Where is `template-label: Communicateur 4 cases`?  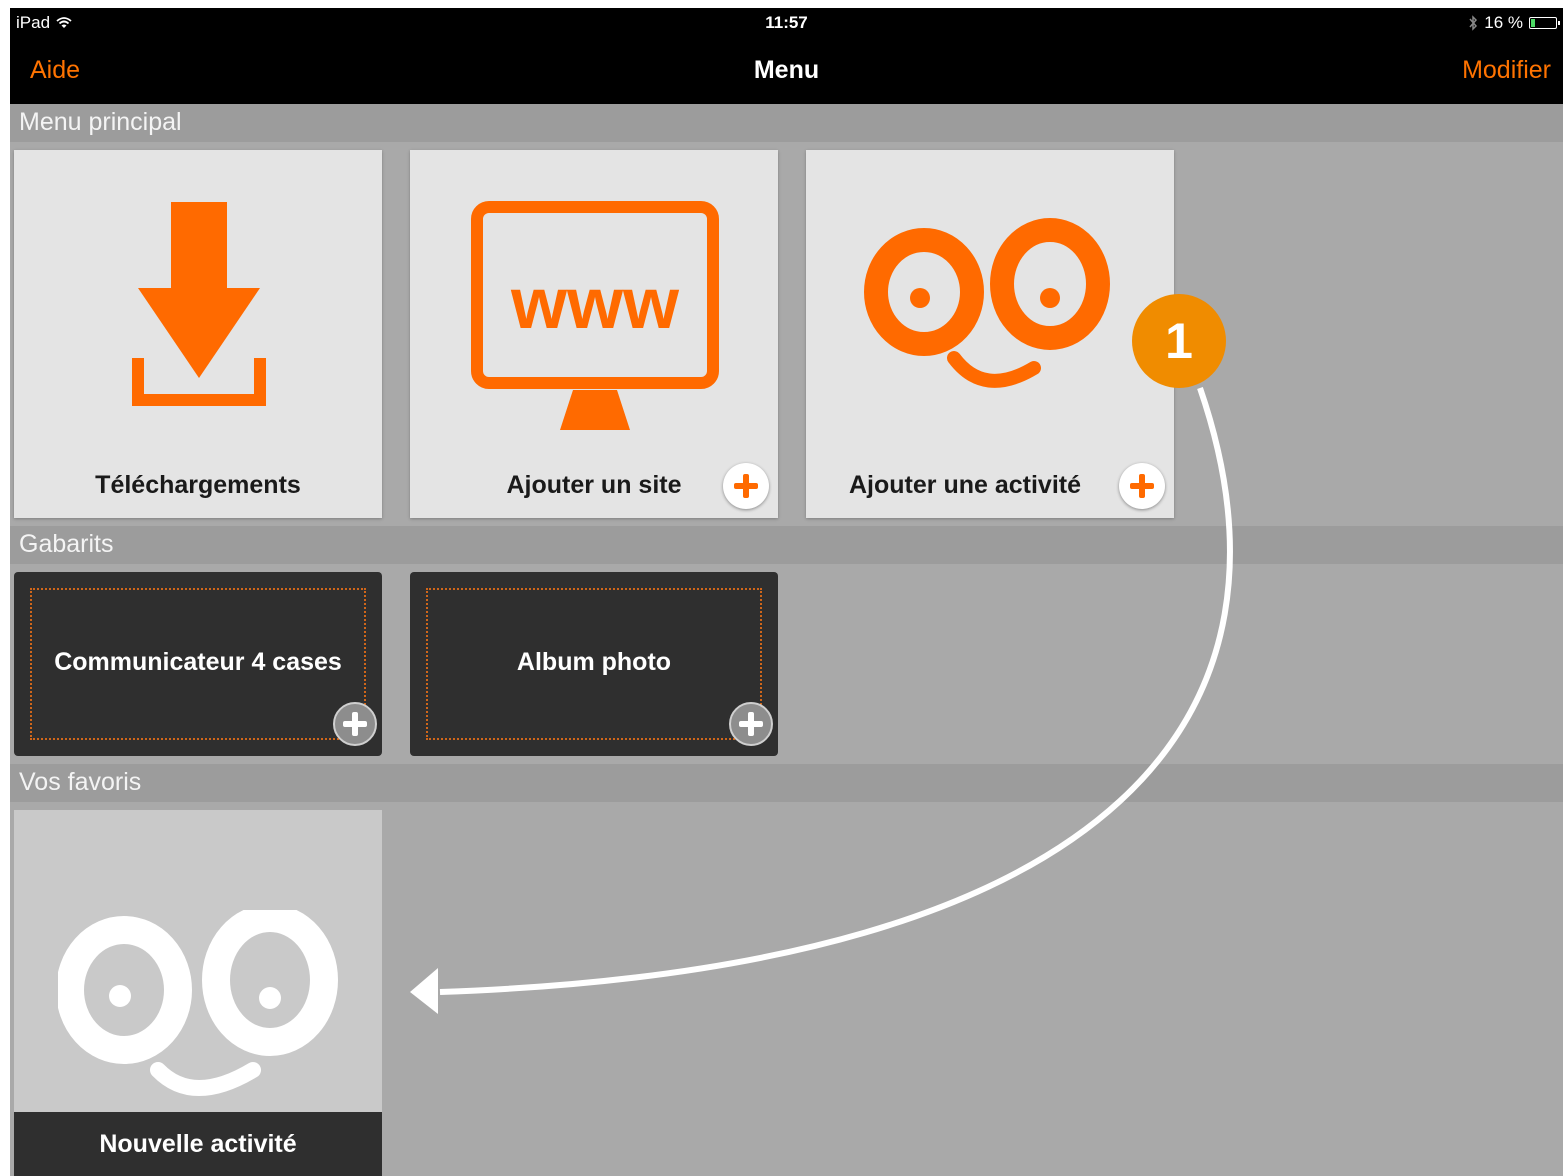
template-label: Communicateur 4 cases is located at coordinates (198, 662).